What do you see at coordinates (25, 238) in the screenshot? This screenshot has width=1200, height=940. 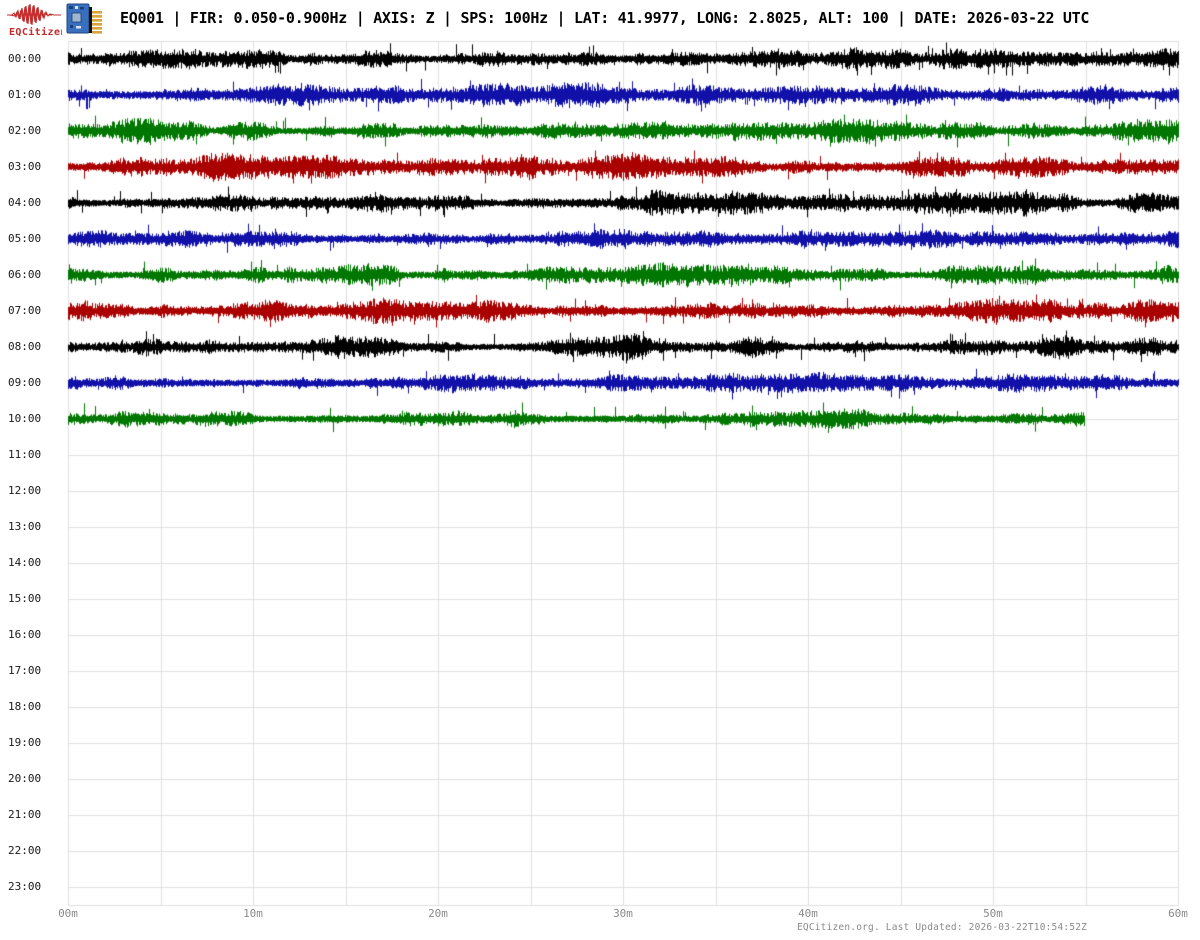 I see `hour-label: 05:00` at bounding box center [25, 238].